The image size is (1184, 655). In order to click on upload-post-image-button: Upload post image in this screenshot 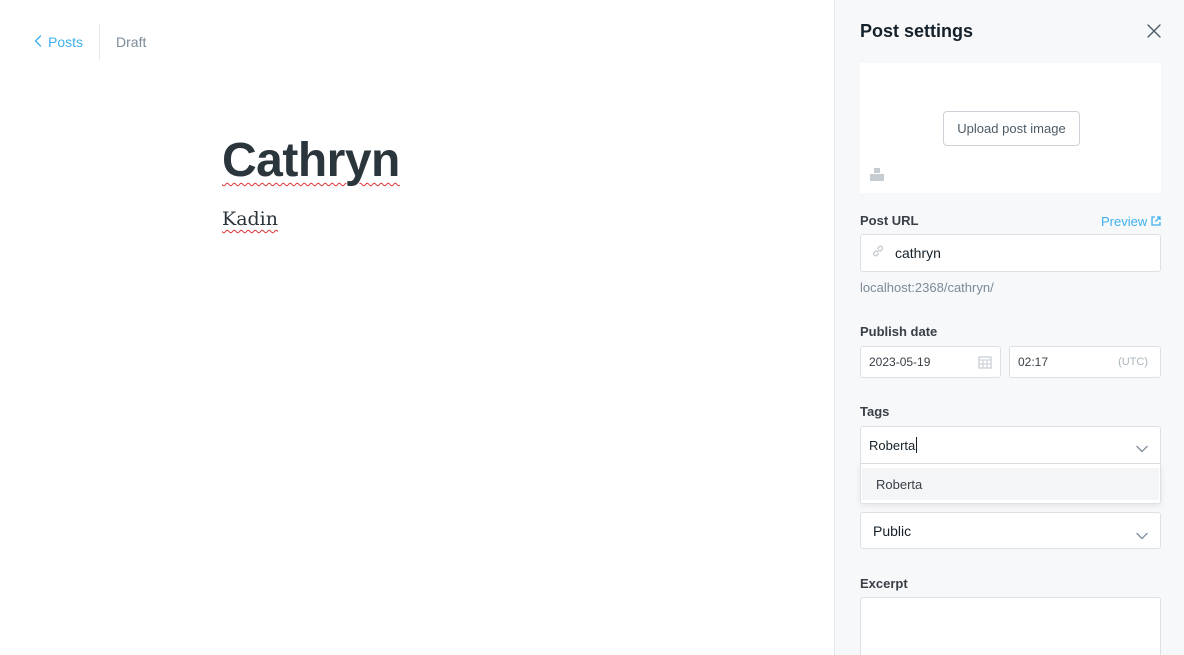, I will do `click(1011, 128)`.